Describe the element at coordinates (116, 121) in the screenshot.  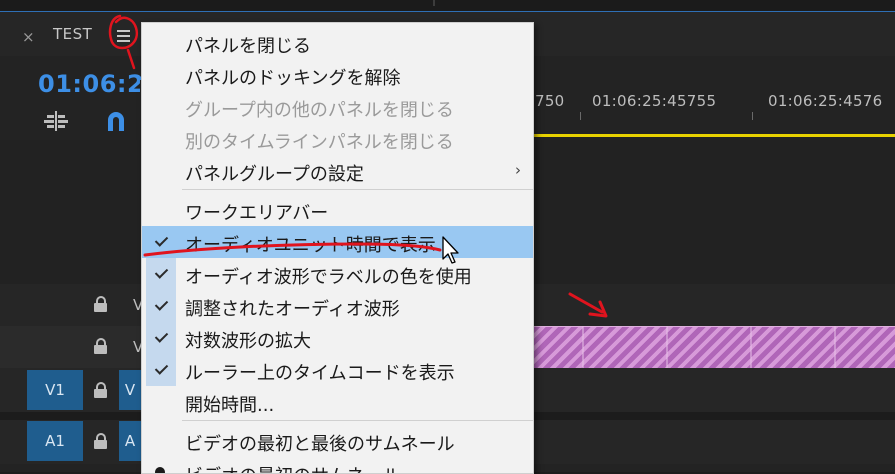
I see `snap-magnet-icon` at that location.